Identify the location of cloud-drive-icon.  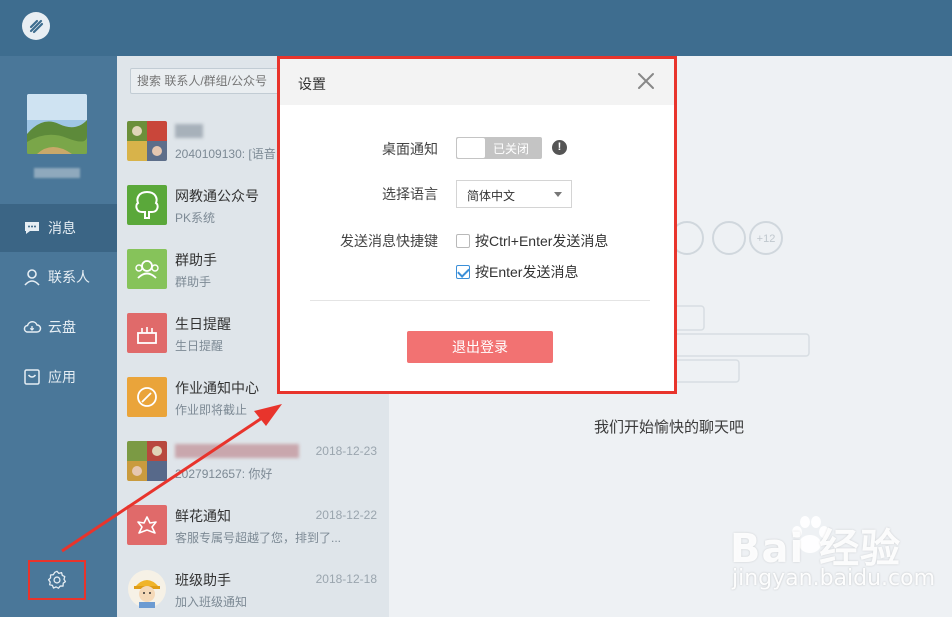
(32, 327).